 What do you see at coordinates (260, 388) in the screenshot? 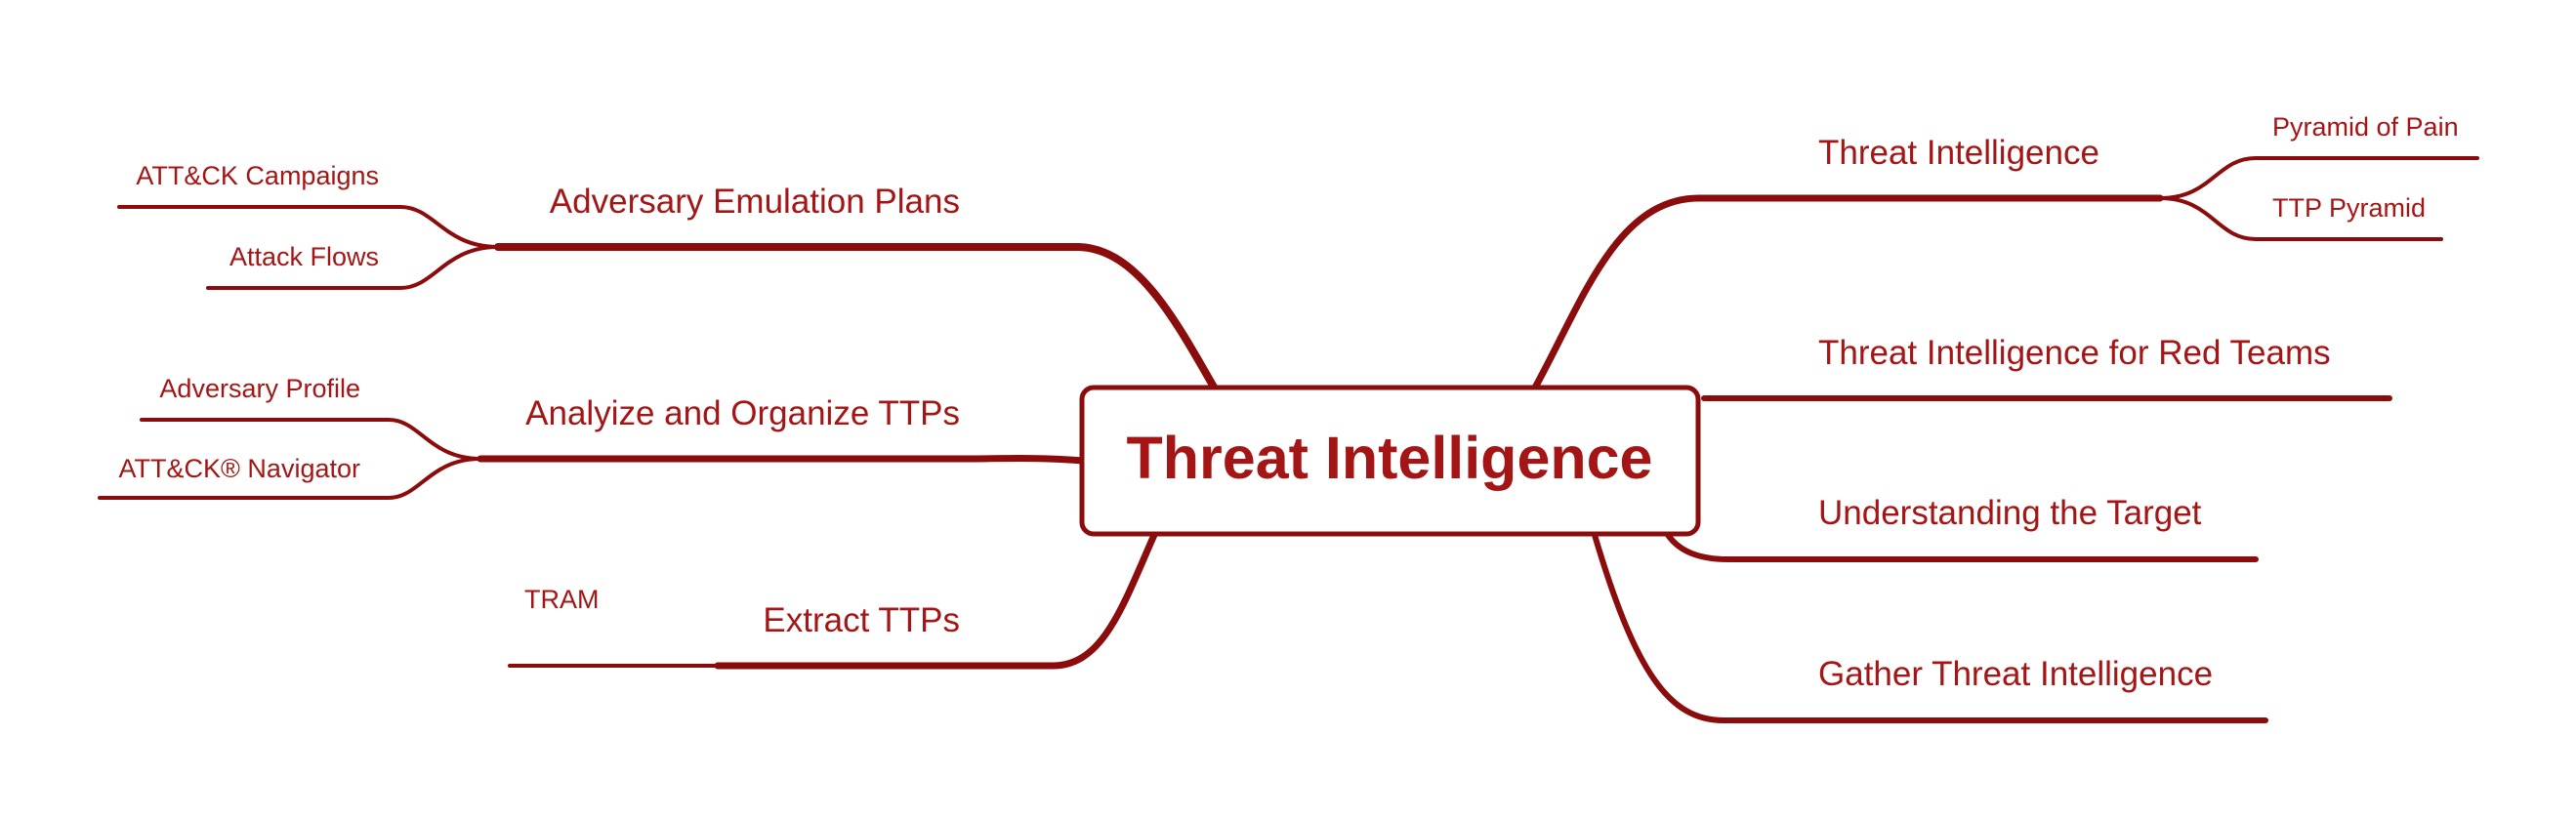
I see `leaf-adversary-profile: Adversary Profile` at bounding box center [260, 388].